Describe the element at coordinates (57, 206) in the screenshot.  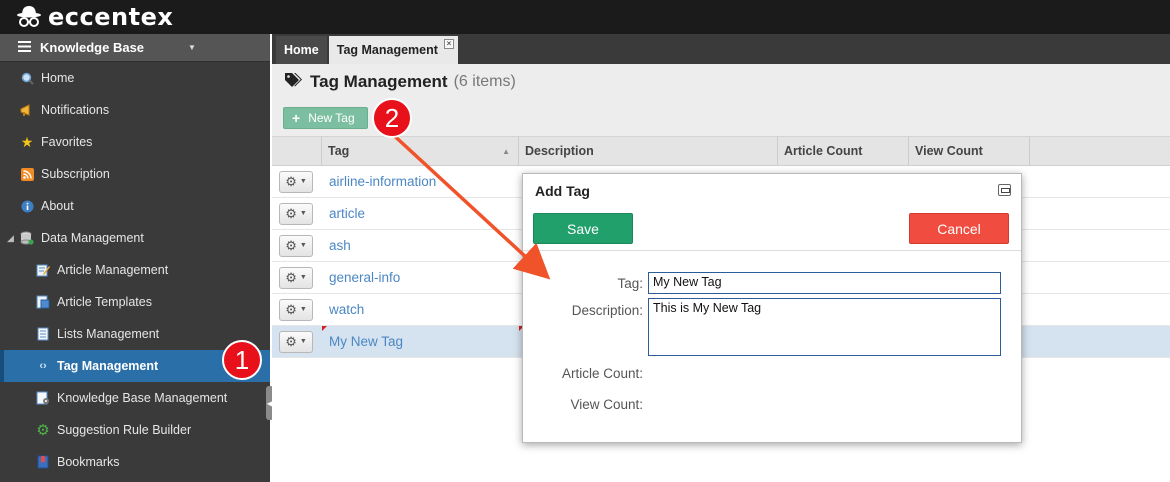
I see `sidebar-item-label: About` at that location.